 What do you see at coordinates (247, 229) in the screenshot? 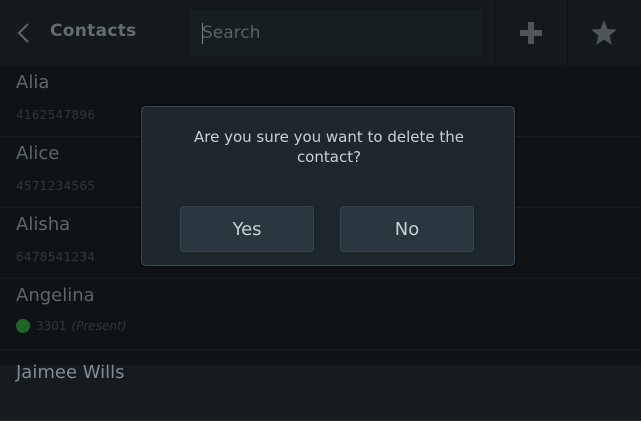
I see `yes-button: Yes` at bounding box center [247, 229].